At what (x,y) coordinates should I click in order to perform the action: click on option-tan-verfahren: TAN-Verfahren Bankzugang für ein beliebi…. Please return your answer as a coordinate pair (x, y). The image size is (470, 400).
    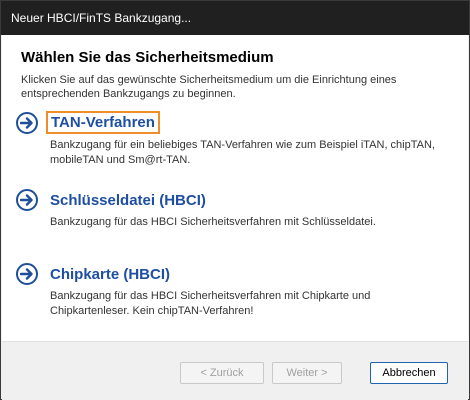
    Looking at the image, I should click on (236, 139).